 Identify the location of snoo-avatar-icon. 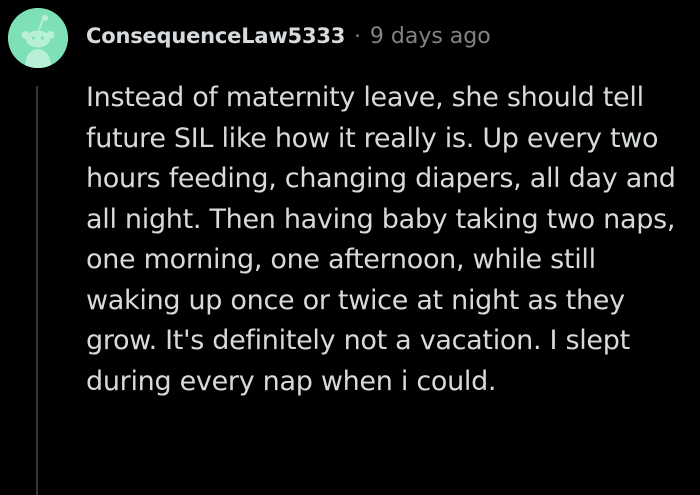
(38, 38).